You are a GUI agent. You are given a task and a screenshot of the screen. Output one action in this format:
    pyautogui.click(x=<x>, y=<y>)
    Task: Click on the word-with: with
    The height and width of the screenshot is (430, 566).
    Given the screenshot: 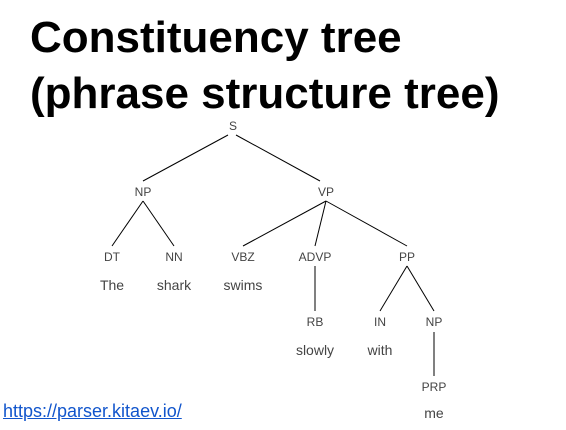 What is the action you would take?
    pyautogui.click(x=380, y=350)
    